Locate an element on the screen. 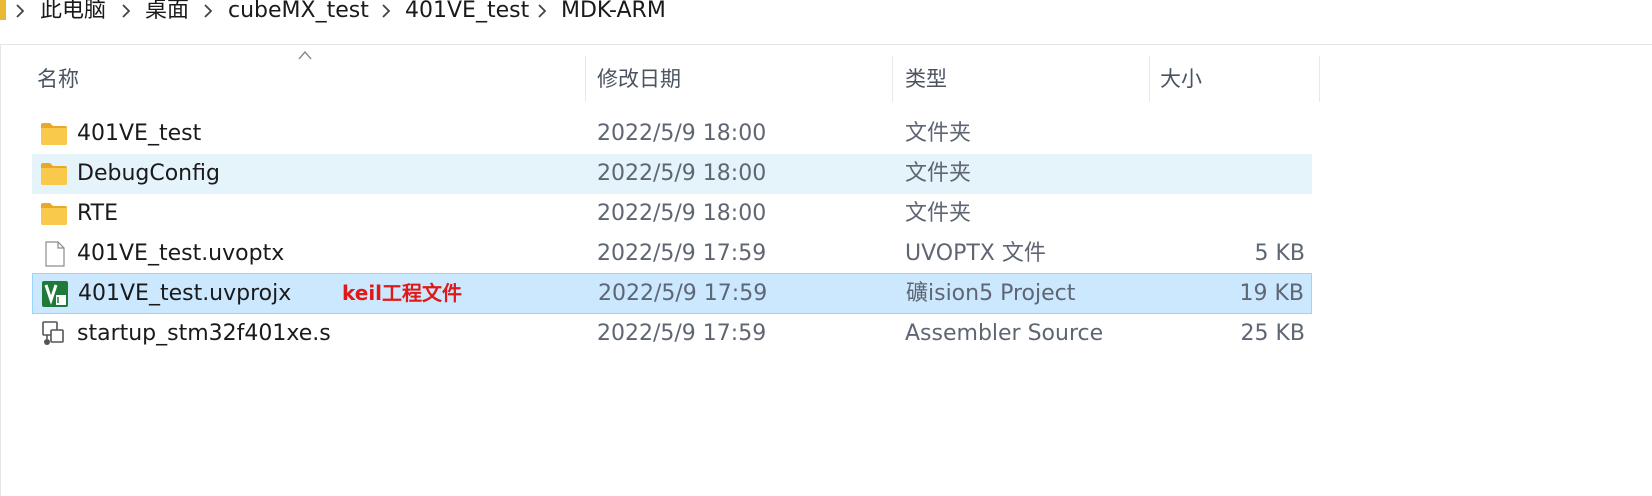  column-header-type: 类型 is located at coordinates (1020, 79).